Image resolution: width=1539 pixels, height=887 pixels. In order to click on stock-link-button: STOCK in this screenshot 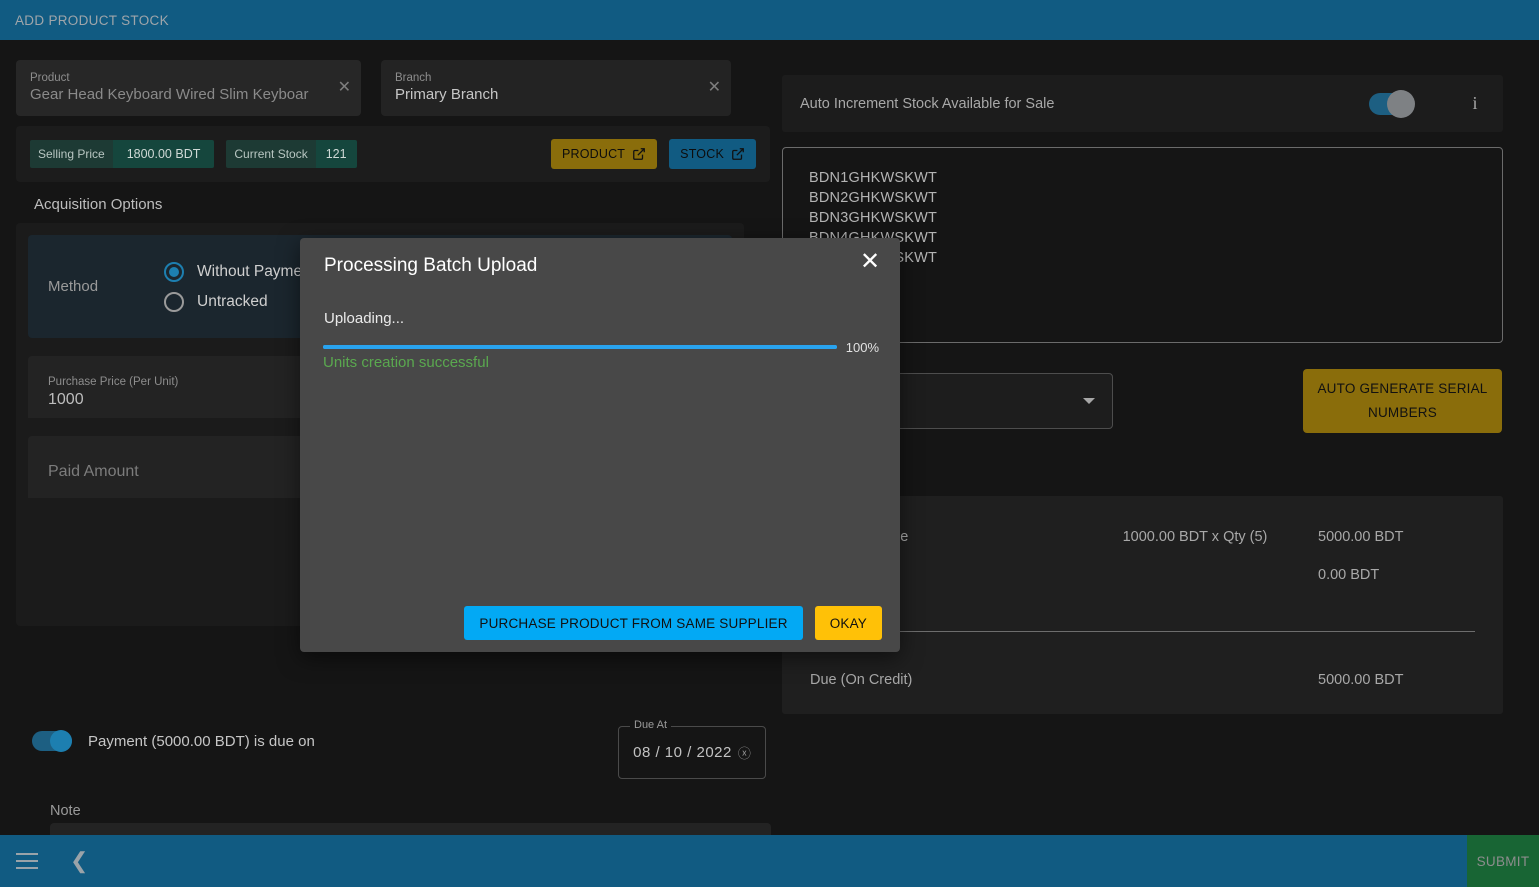, I will do `click(712, 154)`.